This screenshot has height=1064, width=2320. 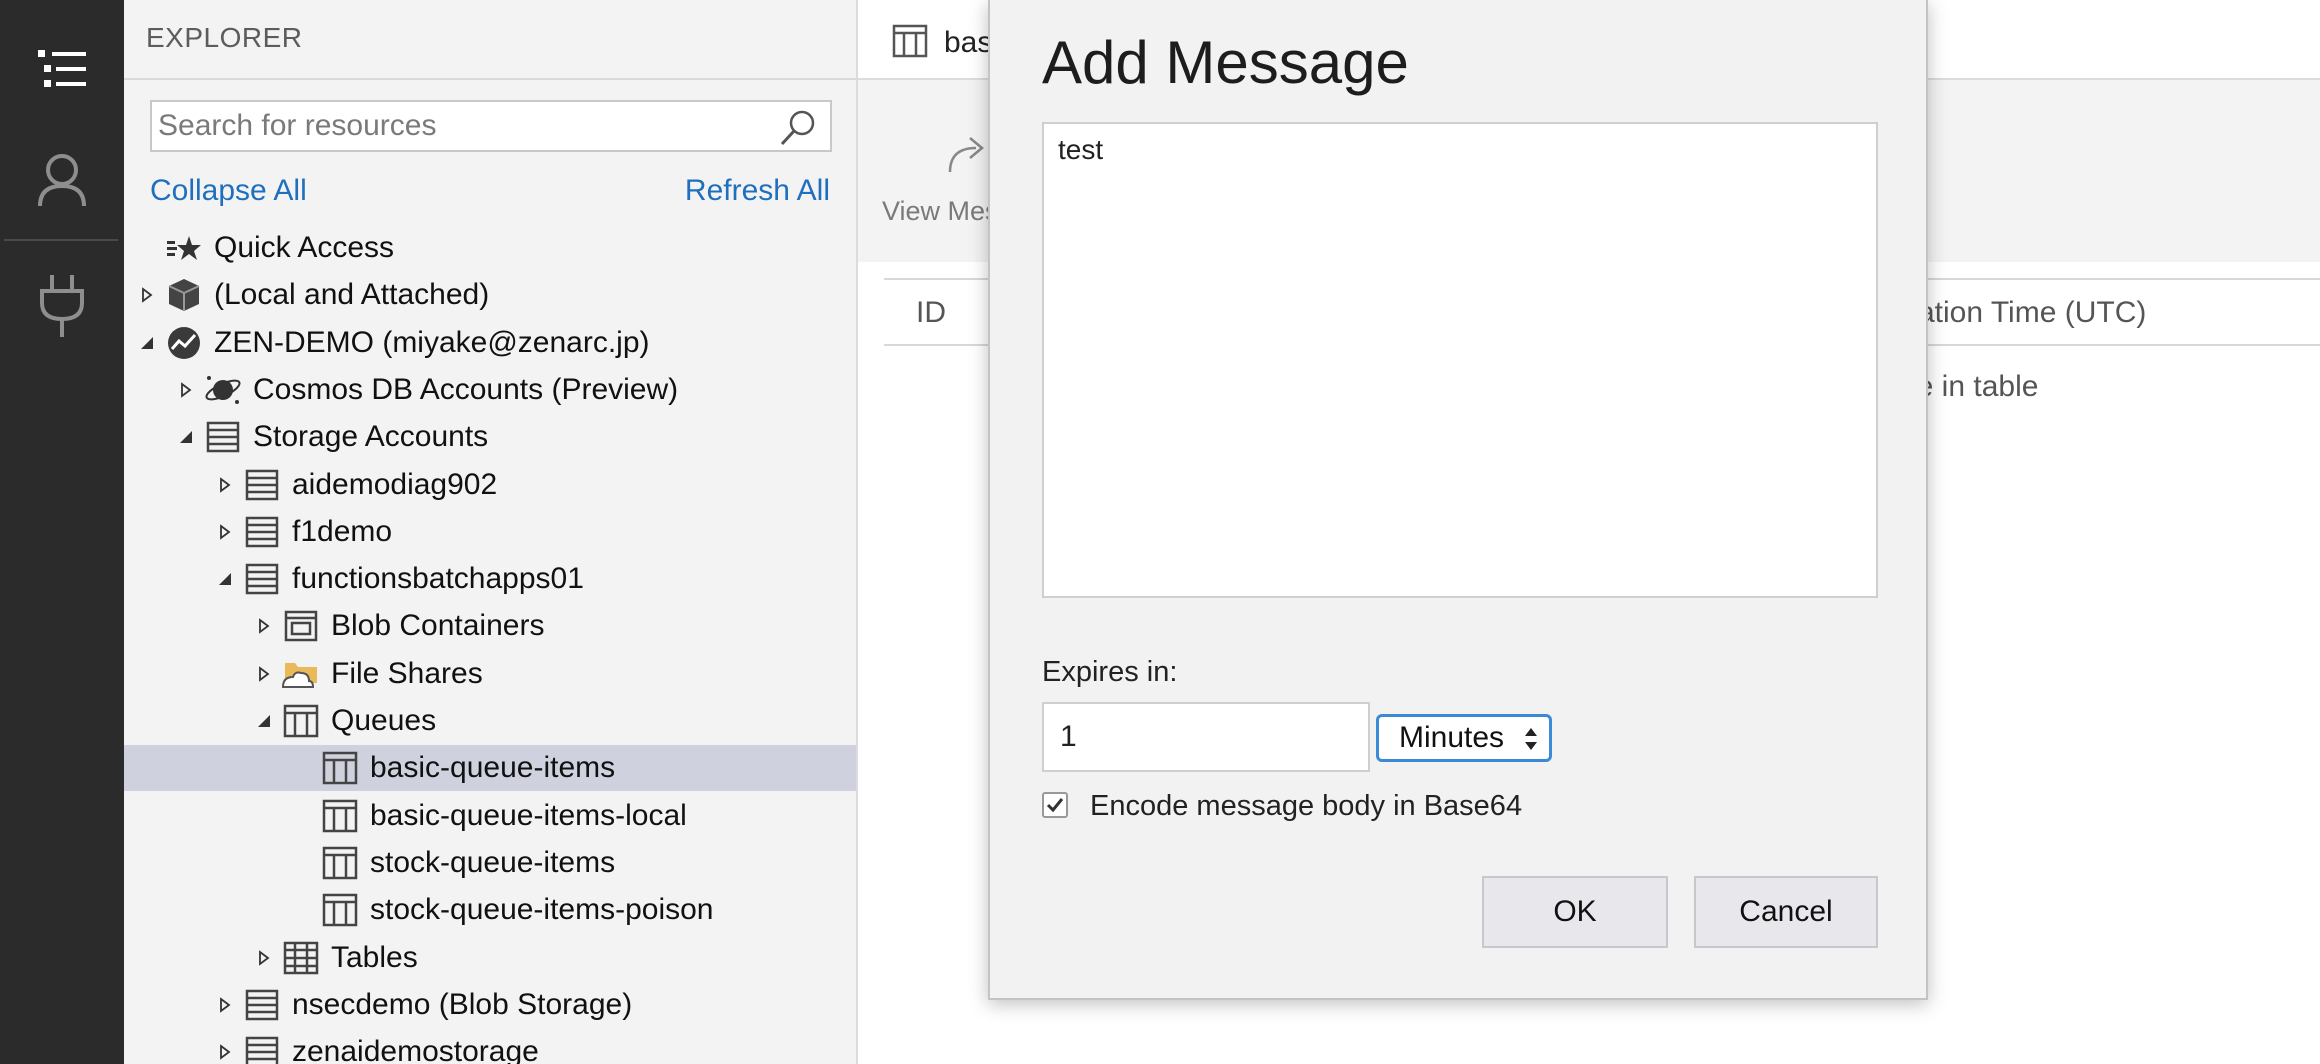 What do you see at coordinates (490, 674) in the screenshot?
I see `tree-item: File Shares` at bounding box center [490, 674].